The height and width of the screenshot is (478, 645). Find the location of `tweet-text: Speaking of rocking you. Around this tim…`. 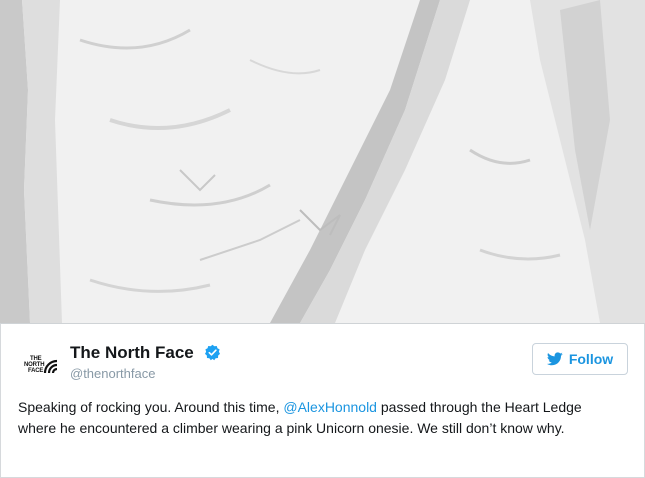

tweet-text: Speaking of rocking you. Around this tim… is located at coordinates (318, 418).